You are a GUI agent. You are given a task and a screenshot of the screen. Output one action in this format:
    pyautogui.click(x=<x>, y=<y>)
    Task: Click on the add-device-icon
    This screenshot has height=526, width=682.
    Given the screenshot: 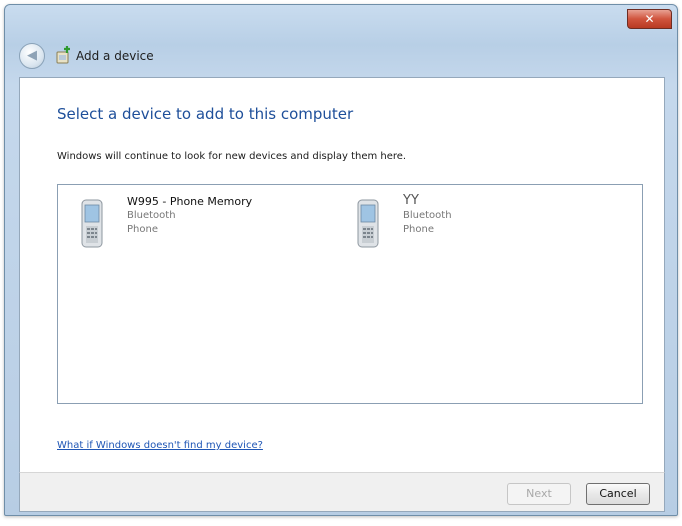 What is the action you would take?
    pyautogui.click(x=63, y=55)
    